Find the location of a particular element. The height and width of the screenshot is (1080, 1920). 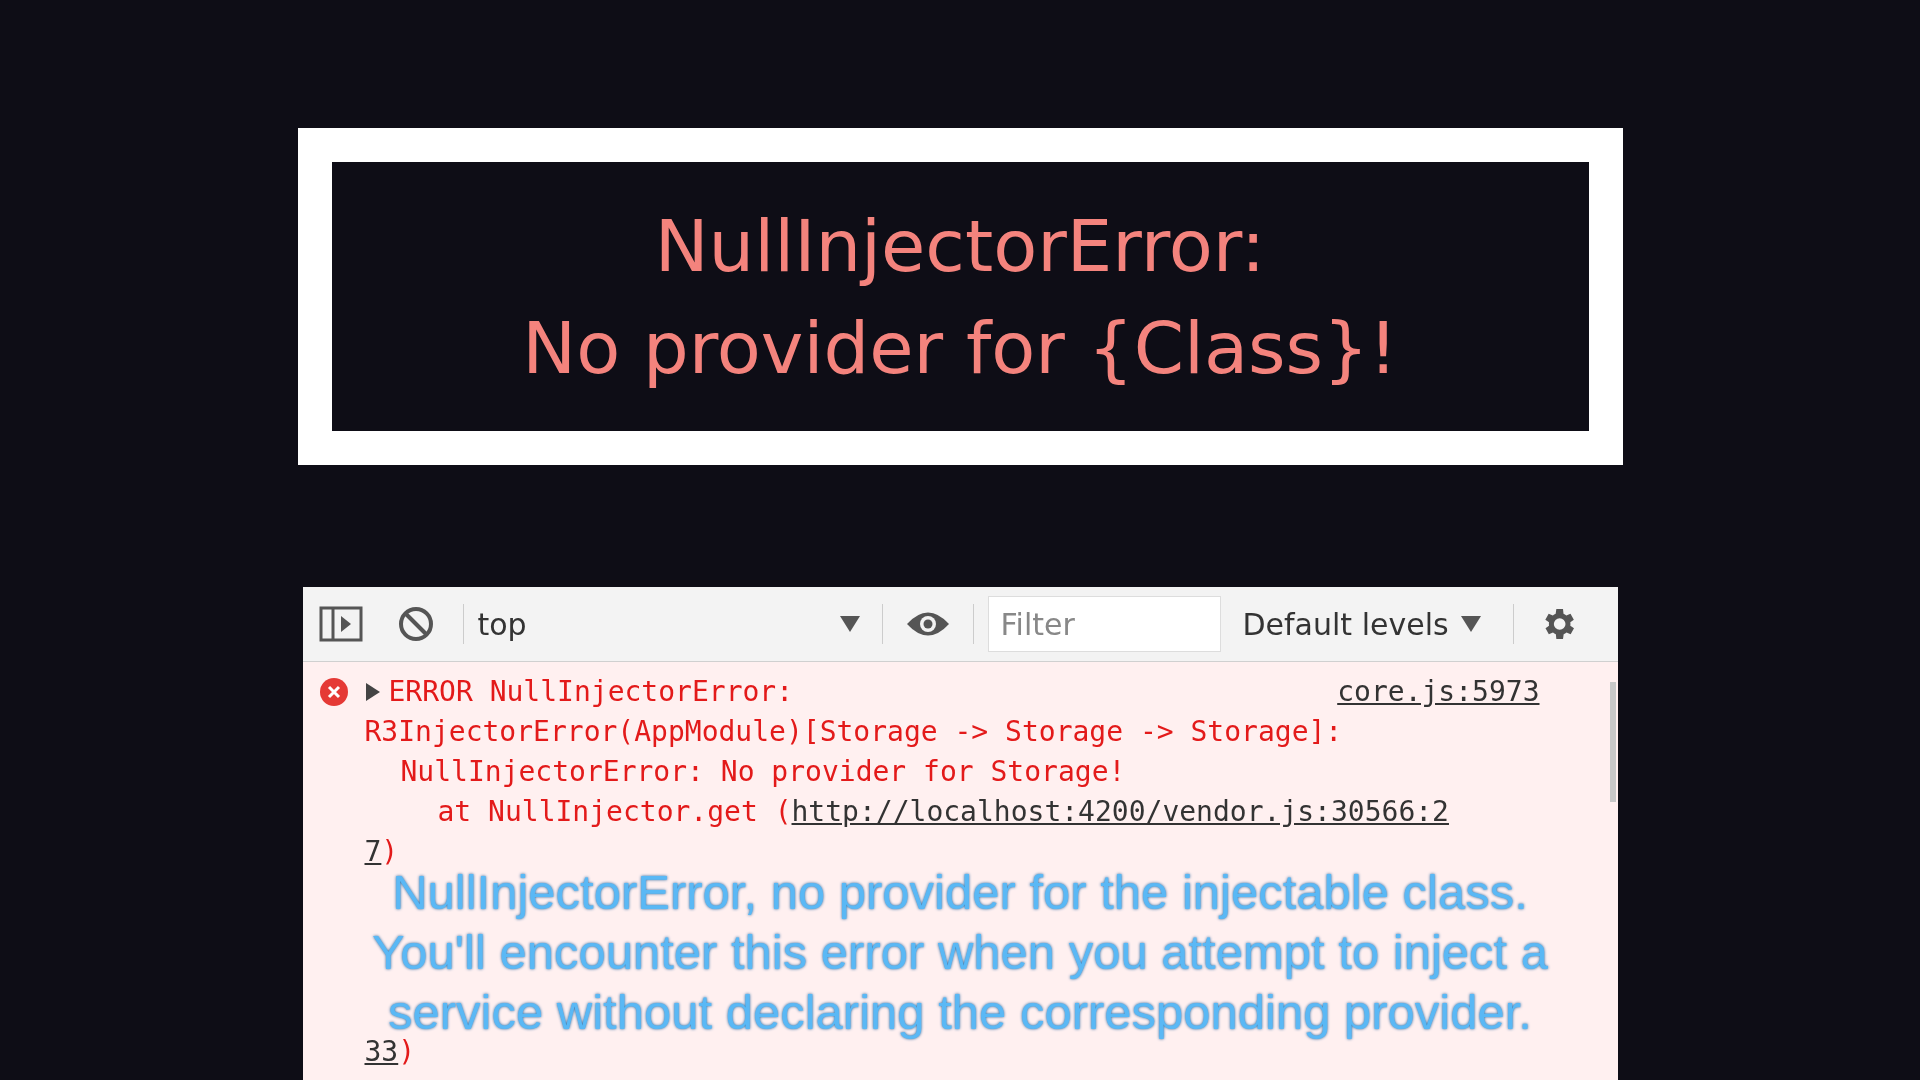

sidebar-toggle-icon is located at coordinates (340, 624).